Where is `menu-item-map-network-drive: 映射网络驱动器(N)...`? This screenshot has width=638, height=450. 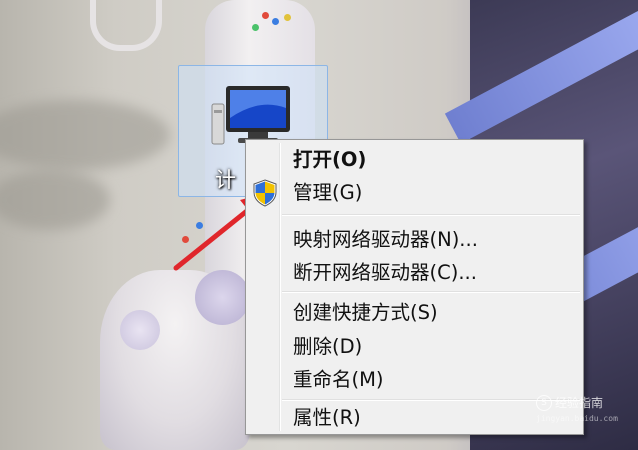 menu-item-map-network-drive: 映射网络驱动器(N)... is located at coordinates (414, 240).